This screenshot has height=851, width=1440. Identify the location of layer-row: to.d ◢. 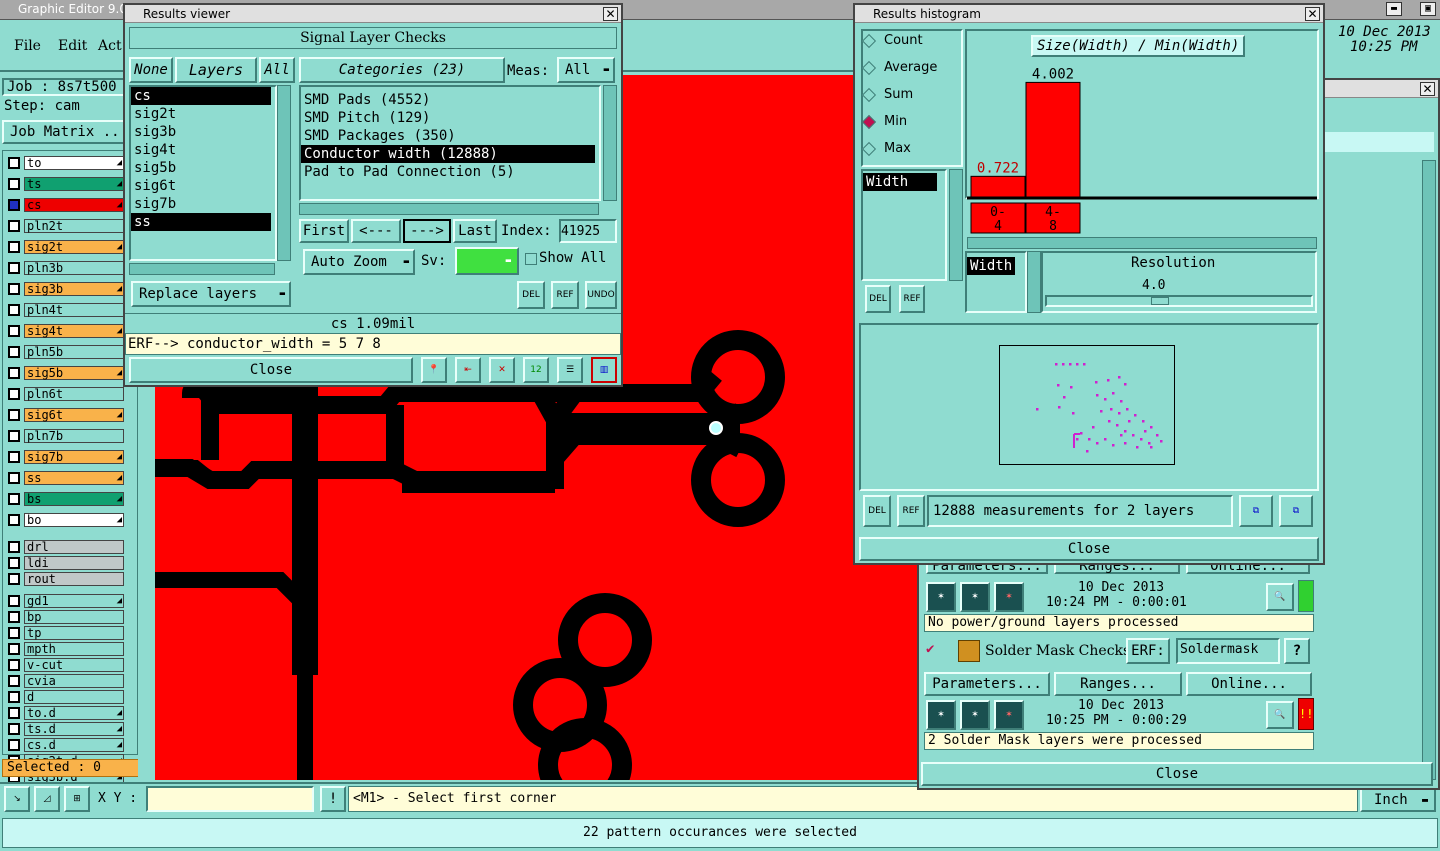
(66, 713).